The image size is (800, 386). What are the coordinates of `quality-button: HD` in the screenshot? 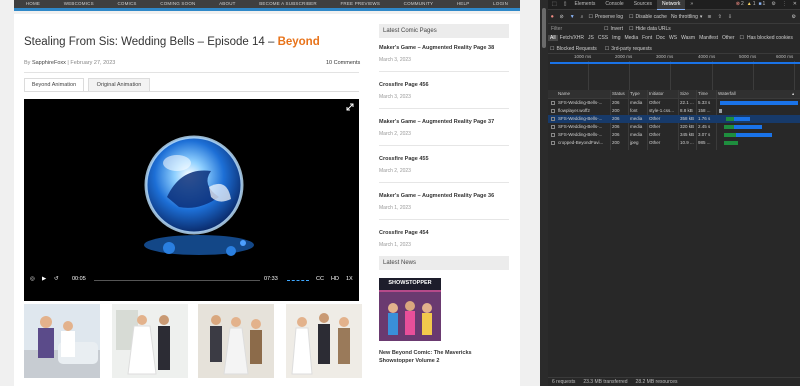 It's located at (335, 279).